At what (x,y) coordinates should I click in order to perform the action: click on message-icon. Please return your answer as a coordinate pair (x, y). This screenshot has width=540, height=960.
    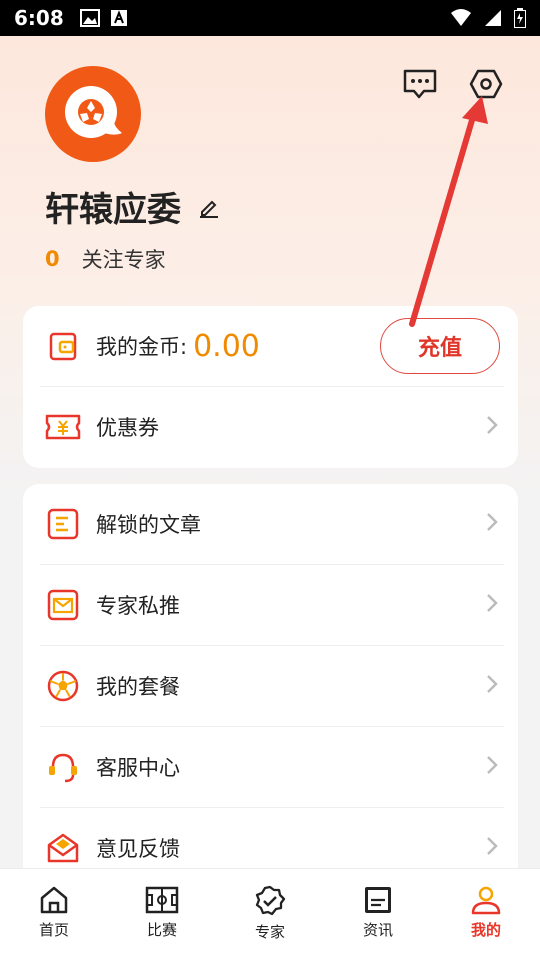
    Looking at the image, I should click on (420, 84).